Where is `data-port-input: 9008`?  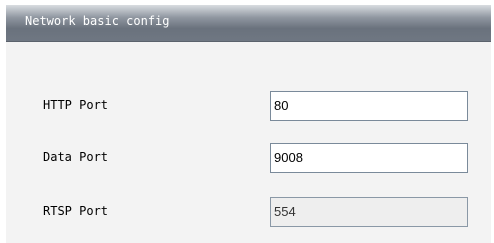
data-port-input: 9008 is located at coordinates (369, 158).